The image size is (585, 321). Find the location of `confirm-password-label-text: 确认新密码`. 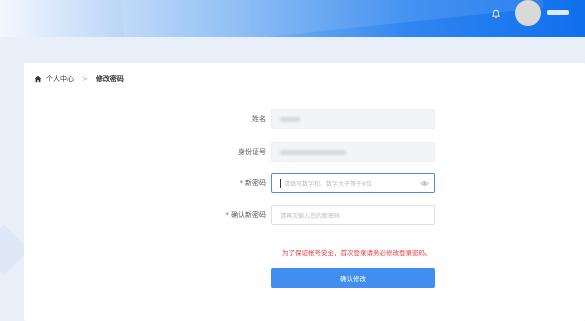

confirm-password-label-text: 确认新密码 is located at coordinates (248, 215).